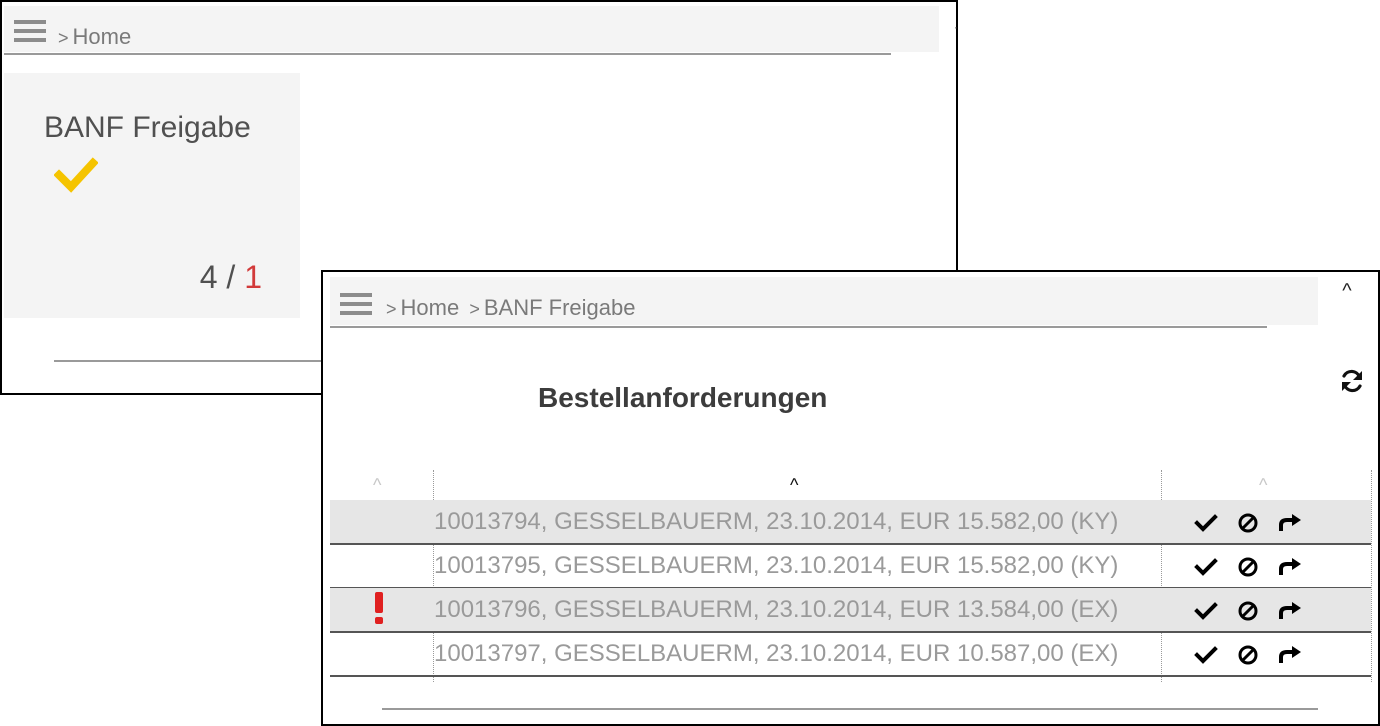 This screenshot has height=726, width=1380. Describe the element at coordinates (850, 676) in the screenshot. I see `row-divider` at that location.